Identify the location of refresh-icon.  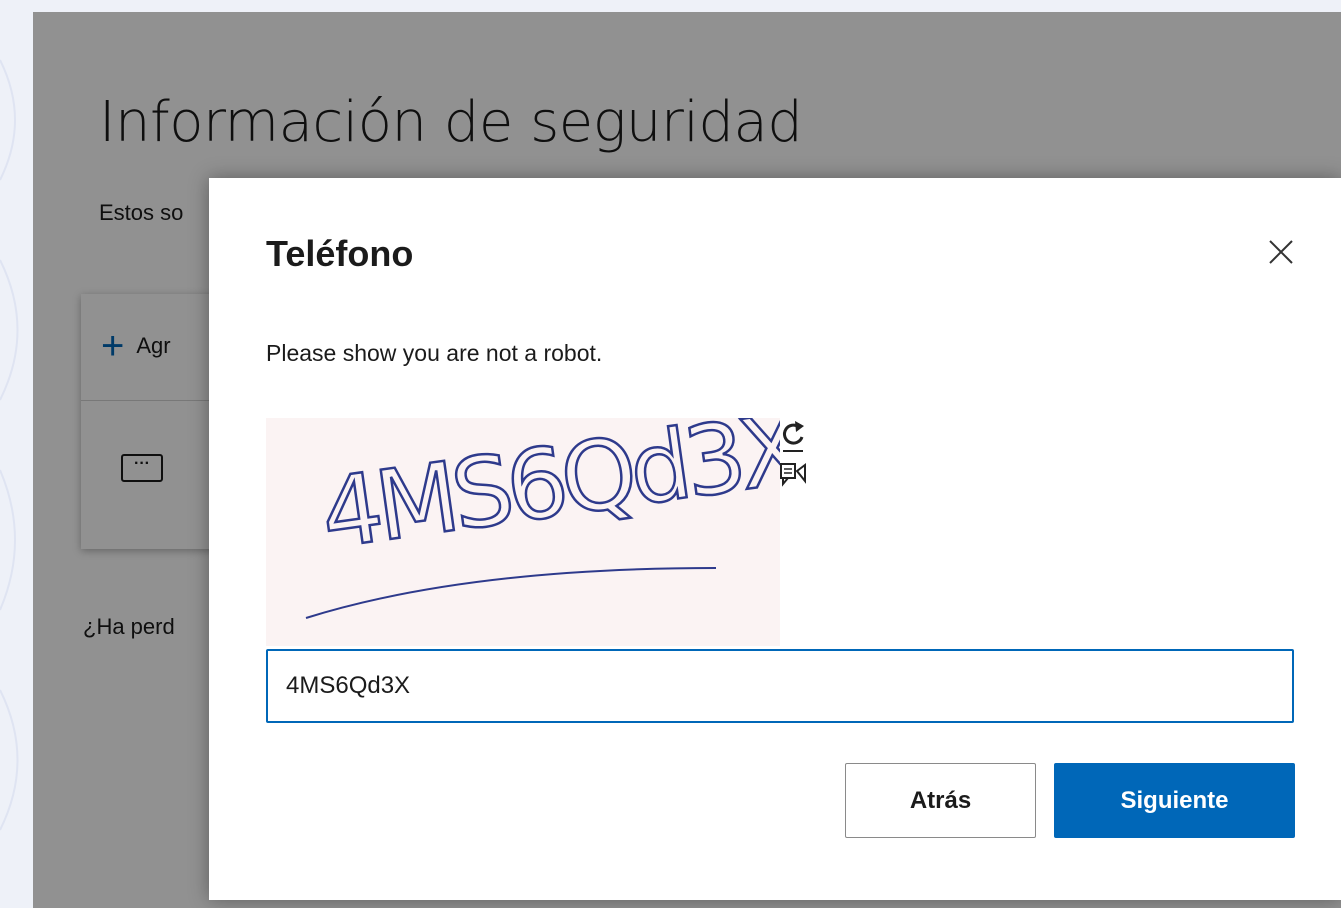
(793, 436).